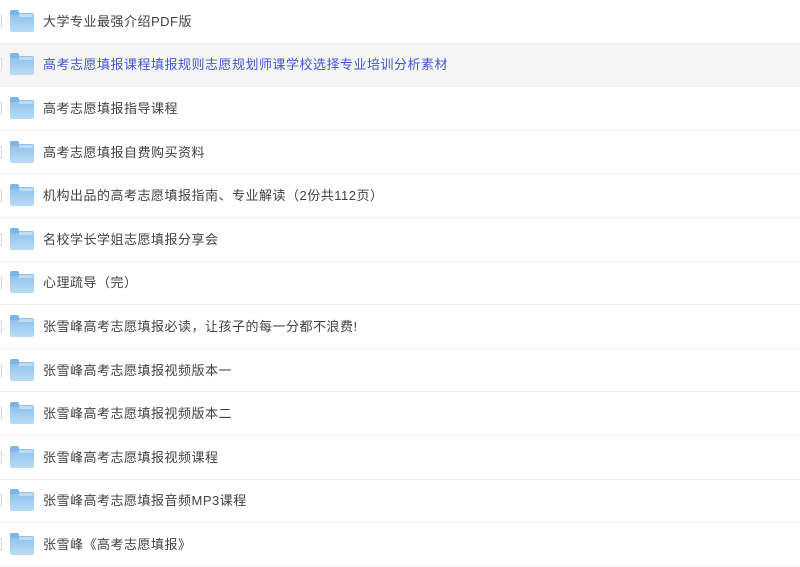 The height and width of the screenshot is (567, 800). What do you see at coordinates (400, 457) in the screenshot?
I see `file-row: 张雪峰高考志愿填报视频课程` at bounding box center [400, 457].